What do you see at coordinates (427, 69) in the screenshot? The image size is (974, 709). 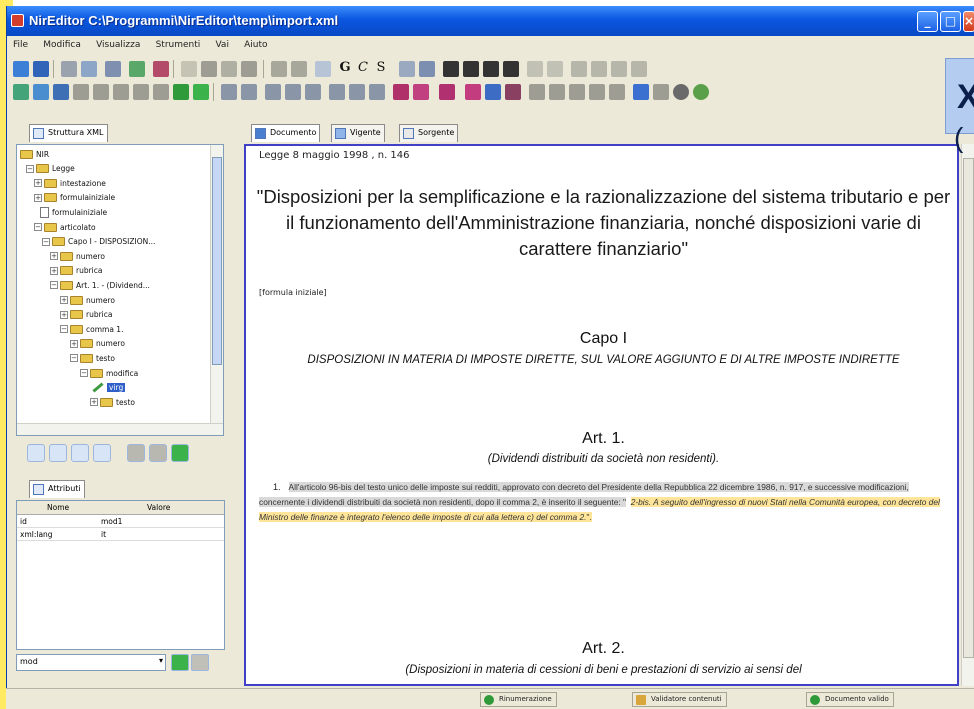 I see `style-icon` at bounding box center [427, 69].